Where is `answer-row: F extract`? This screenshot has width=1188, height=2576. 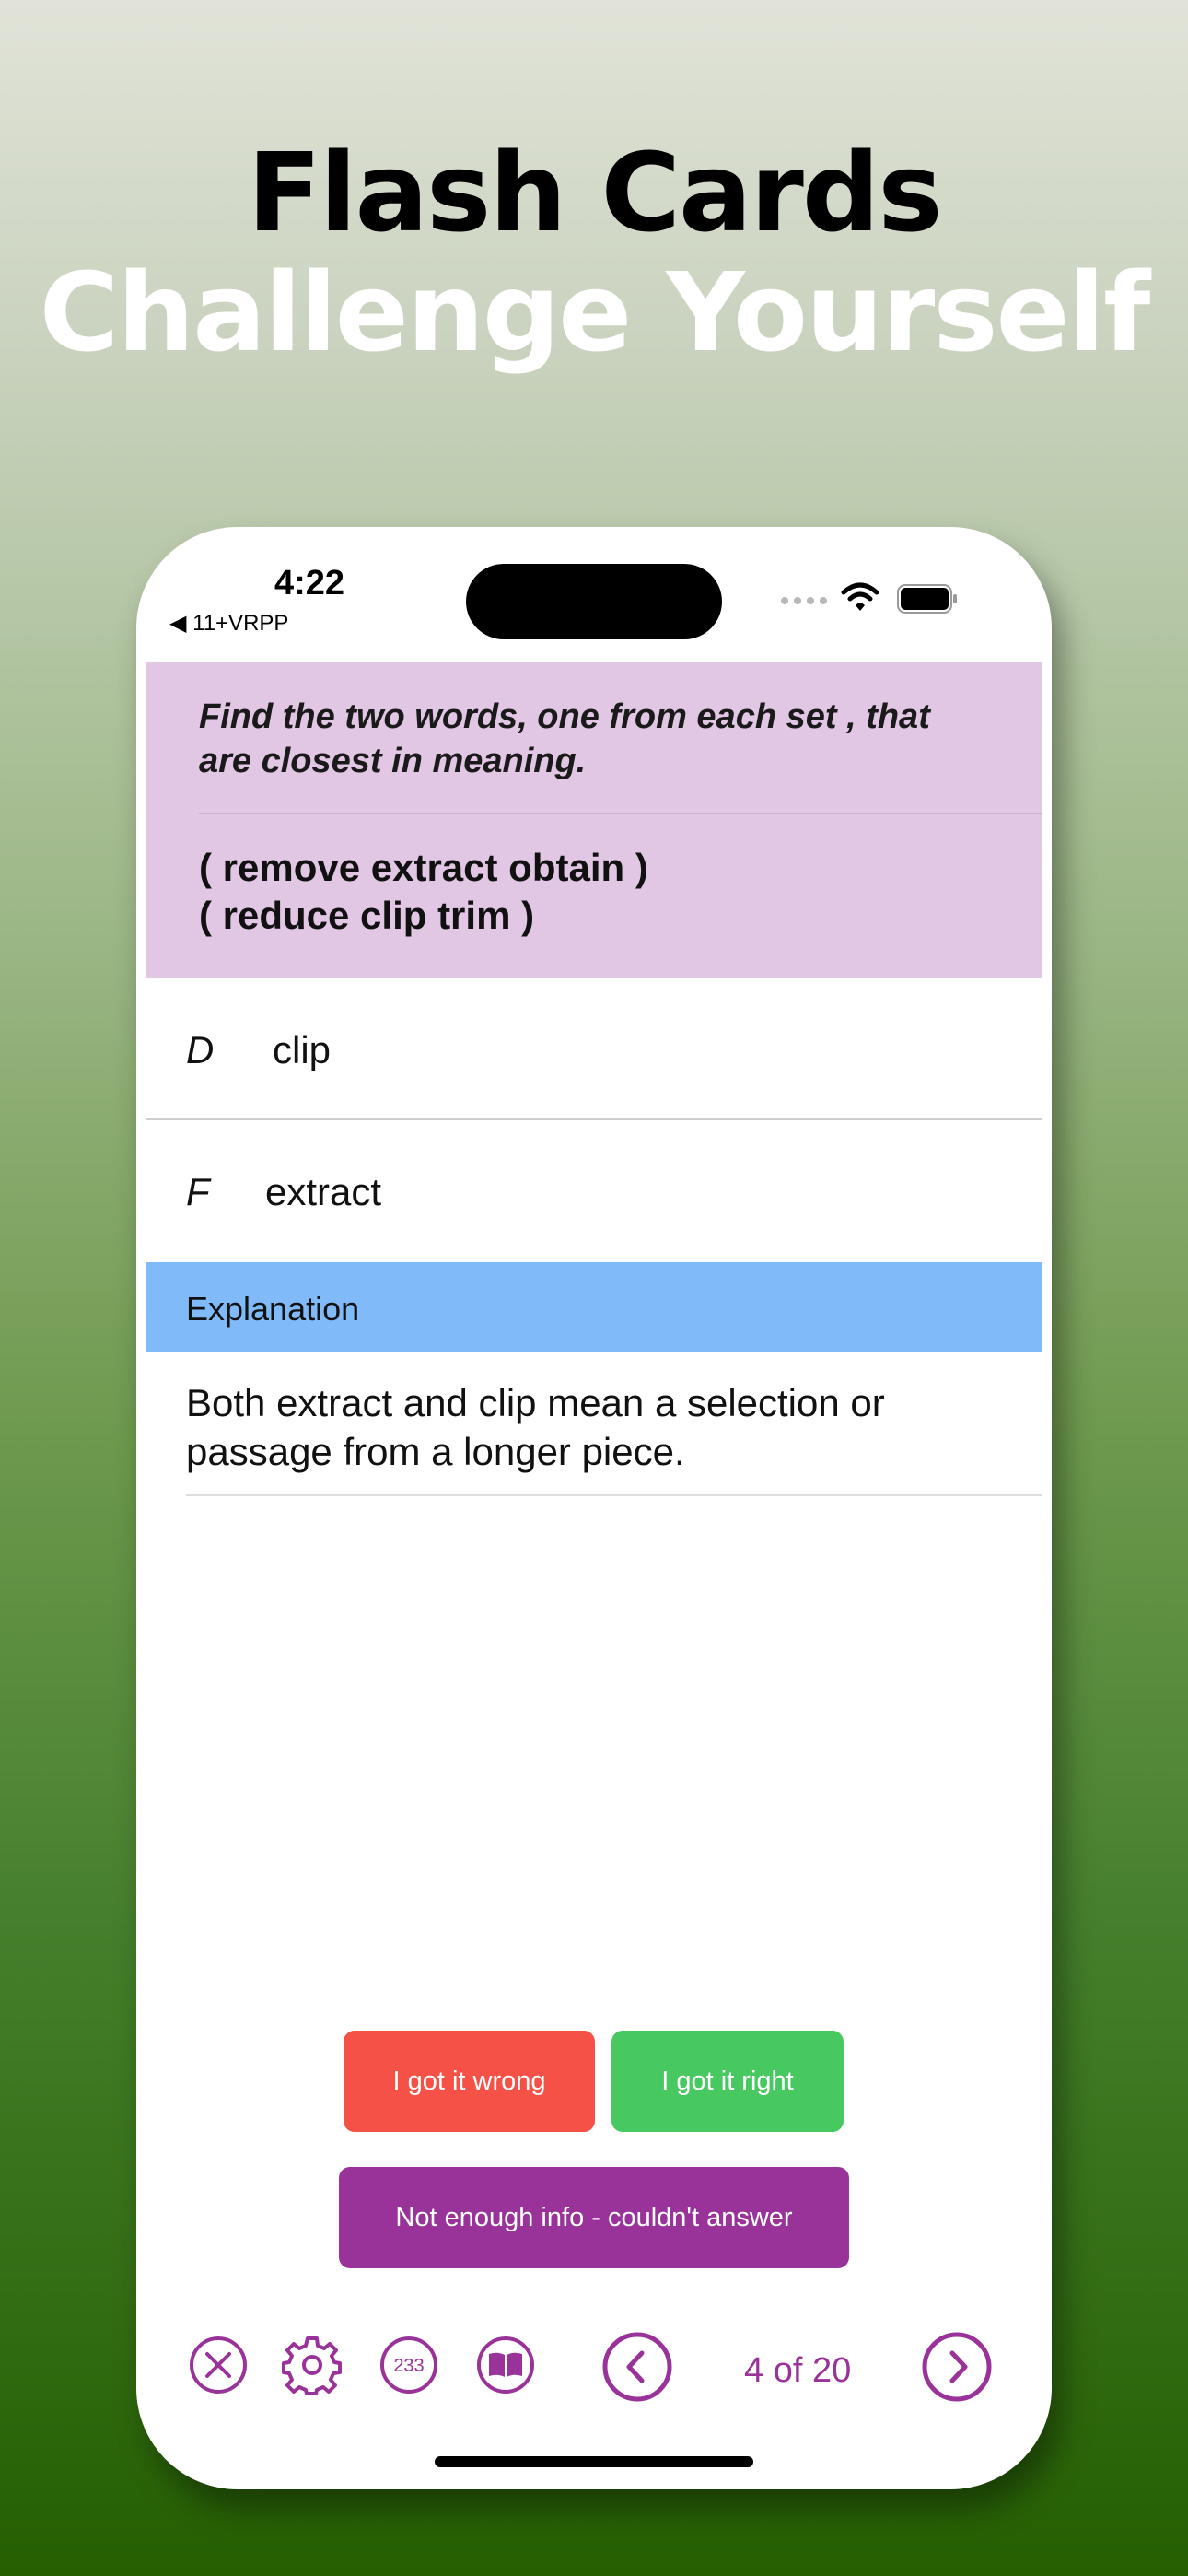
answer-row: F extract is located at coordinates (594, 1191).